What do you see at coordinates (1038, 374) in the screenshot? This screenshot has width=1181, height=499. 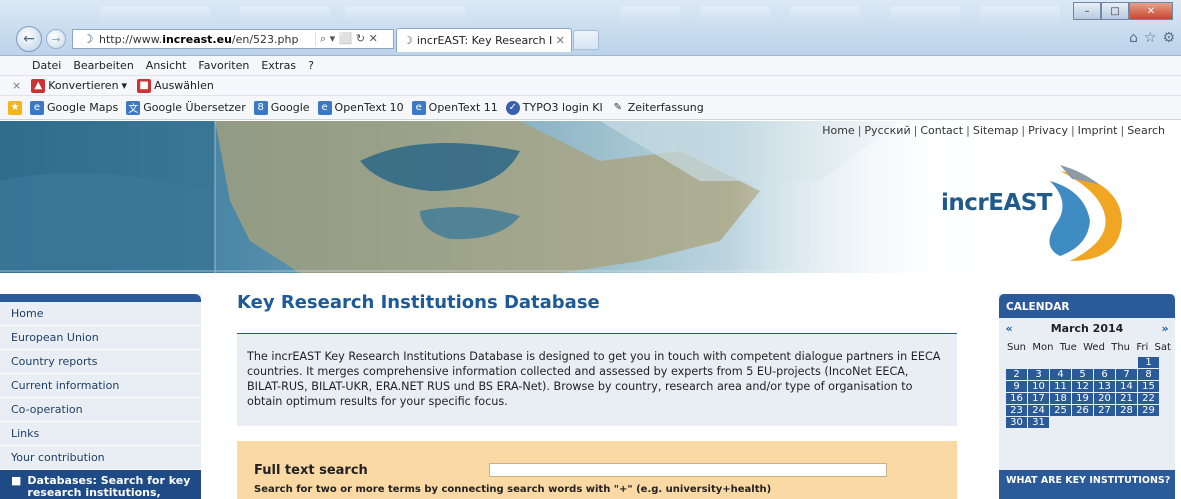 I see `calendar-day: 3` at bounding box center [1038, 374].